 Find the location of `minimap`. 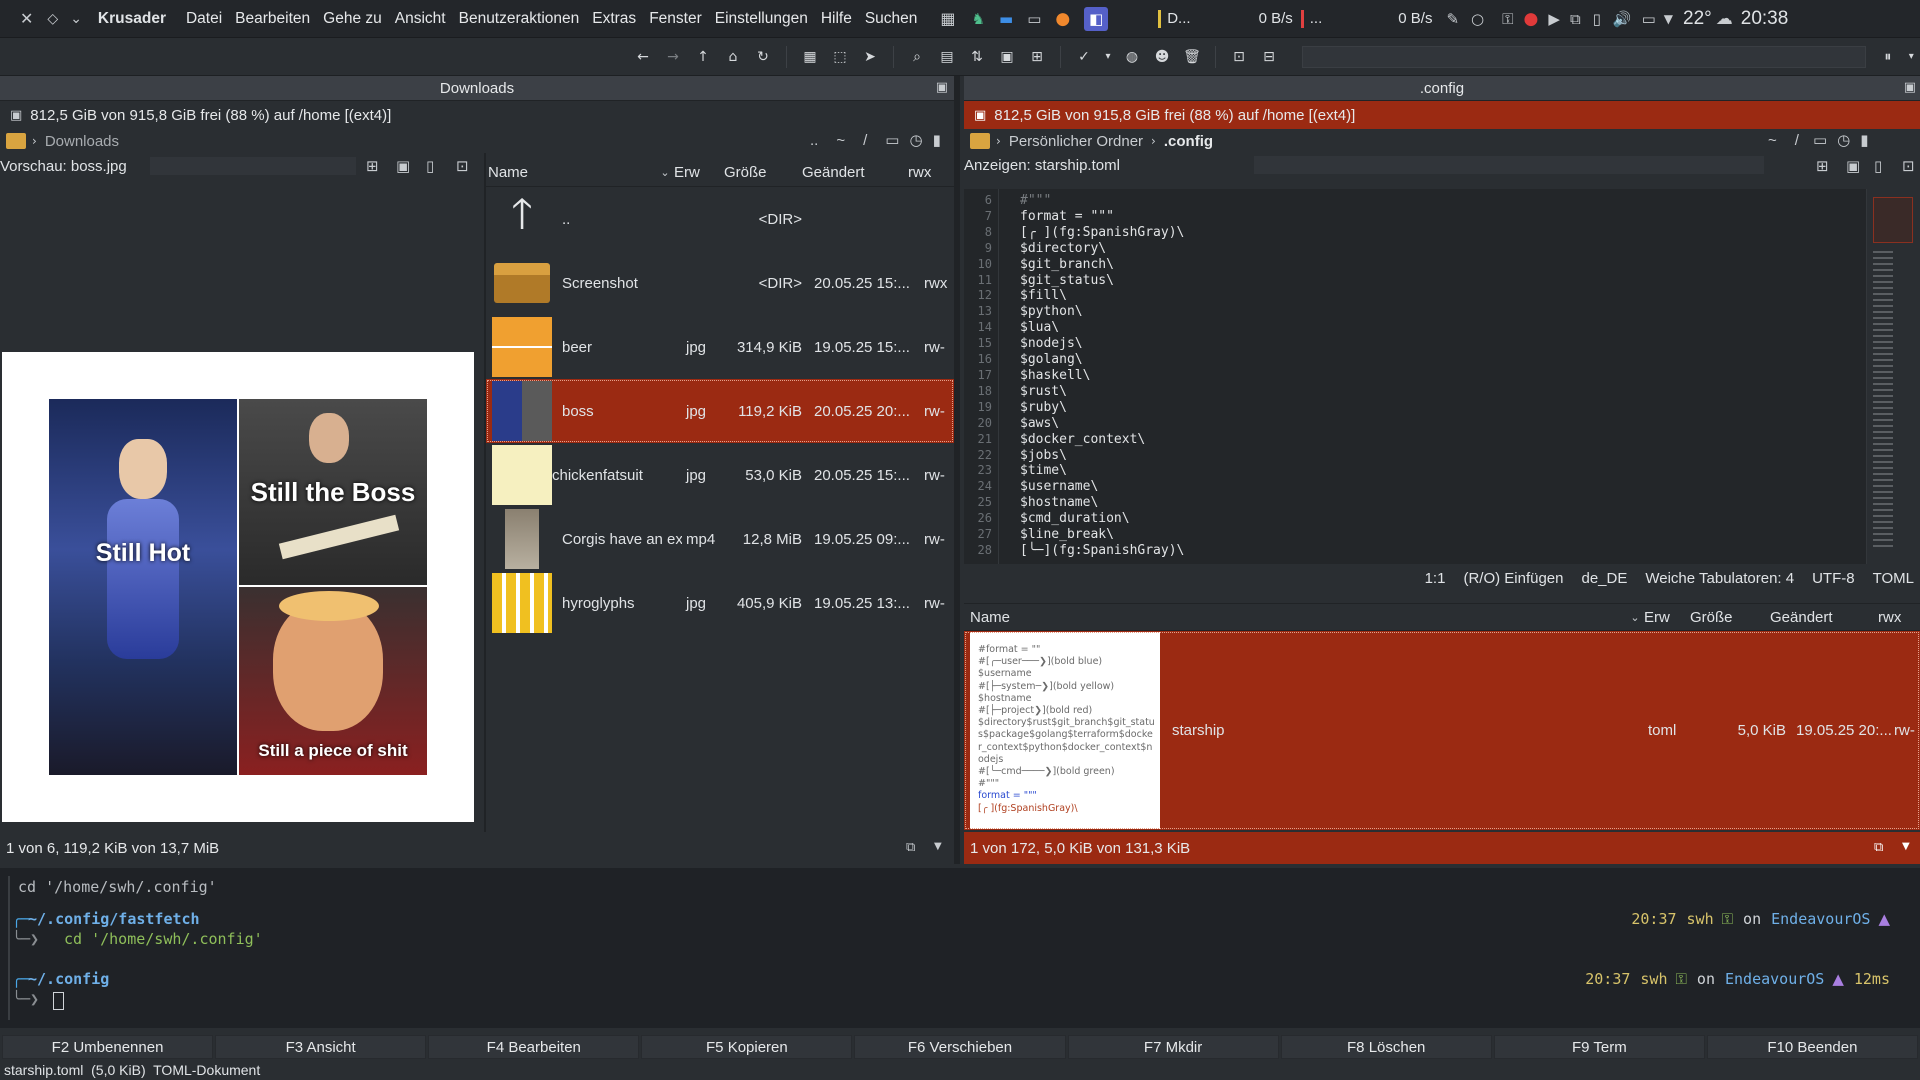

minimap is located at coordinates (1893, 376).